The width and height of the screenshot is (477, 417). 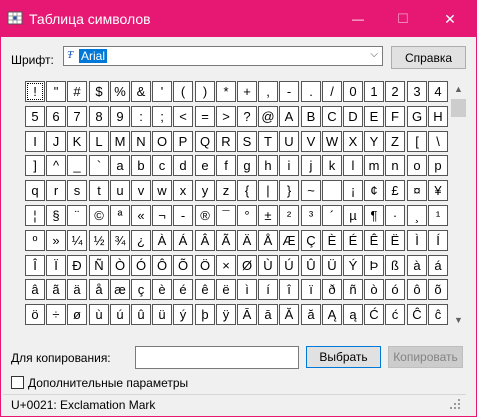 What do you see at coordinates (268, 314) in the screenshot?
I see `char-cell: ā` at bounding box center [268, 314].